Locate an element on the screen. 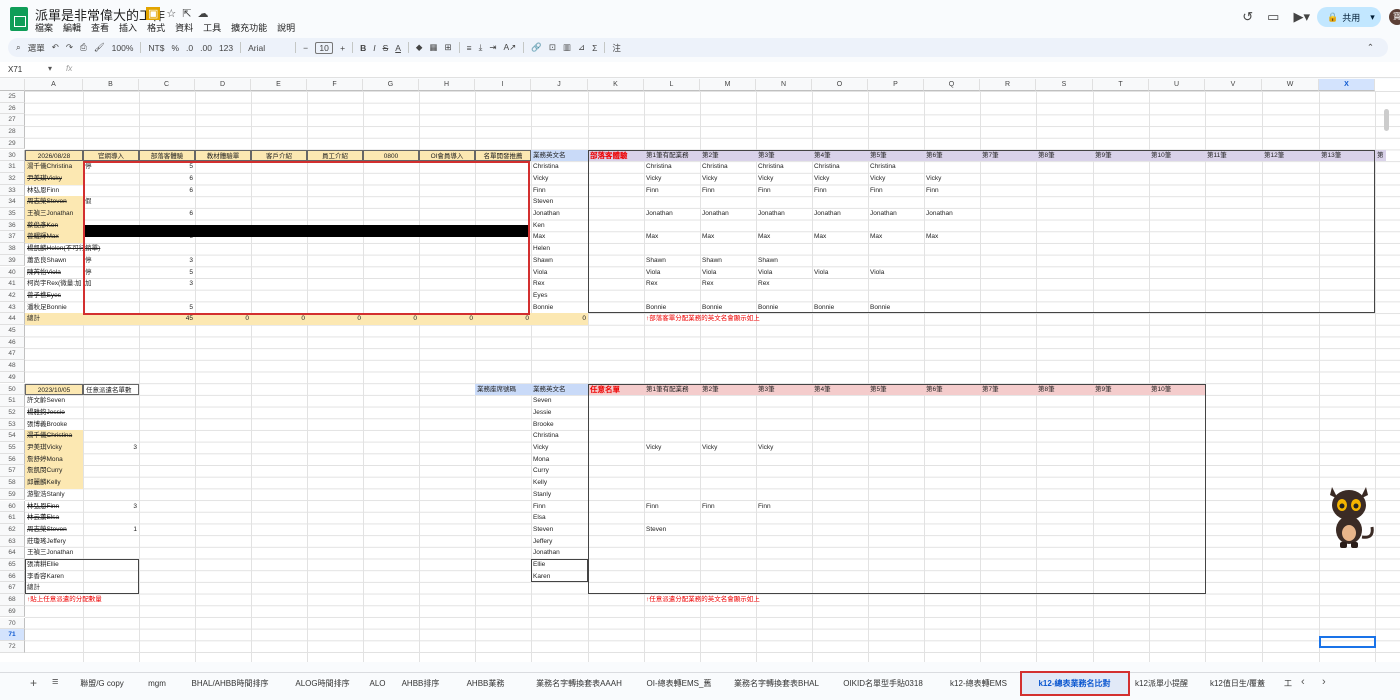 This screenshot has width=1400, height=700. merge-icon: ⊞ is located at coordinates (448, 47).